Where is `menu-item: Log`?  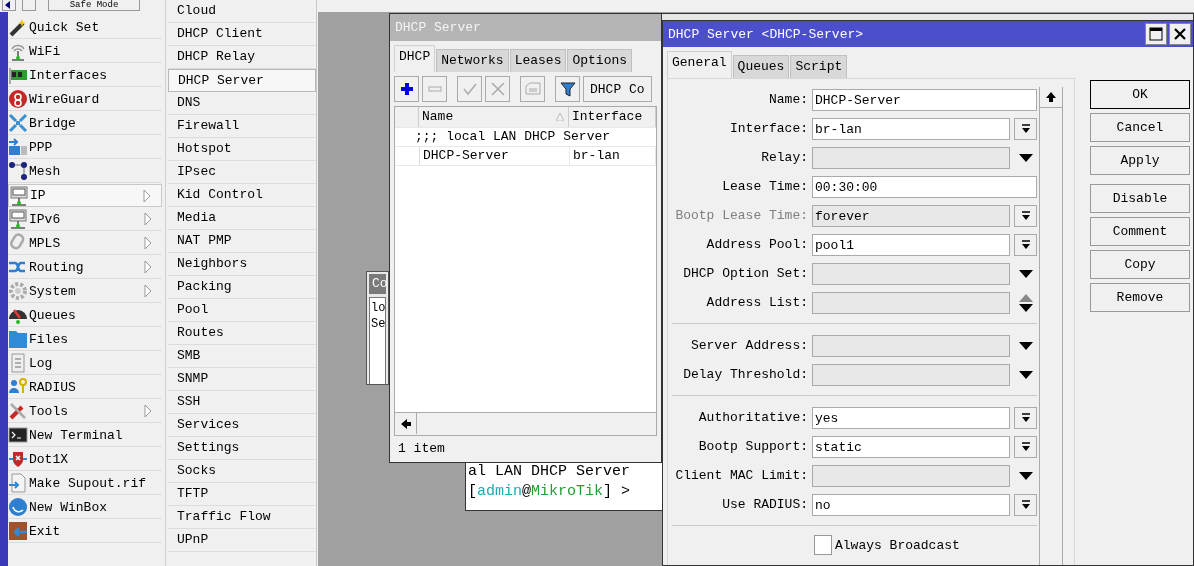 menu-item: Log is located at coordinates (85, 363).